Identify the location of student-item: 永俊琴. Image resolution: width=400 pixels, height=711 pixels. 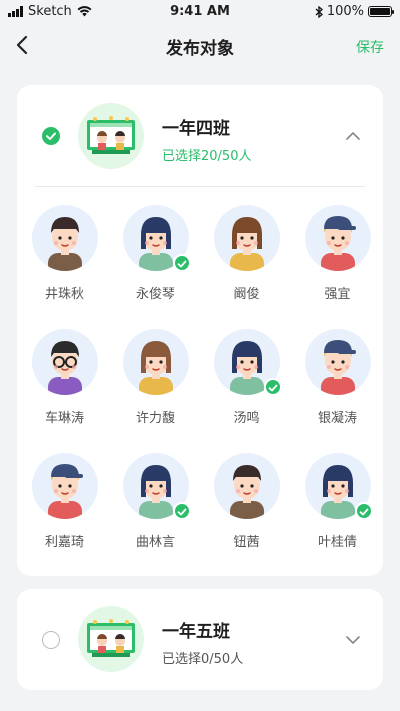
(155, 253).